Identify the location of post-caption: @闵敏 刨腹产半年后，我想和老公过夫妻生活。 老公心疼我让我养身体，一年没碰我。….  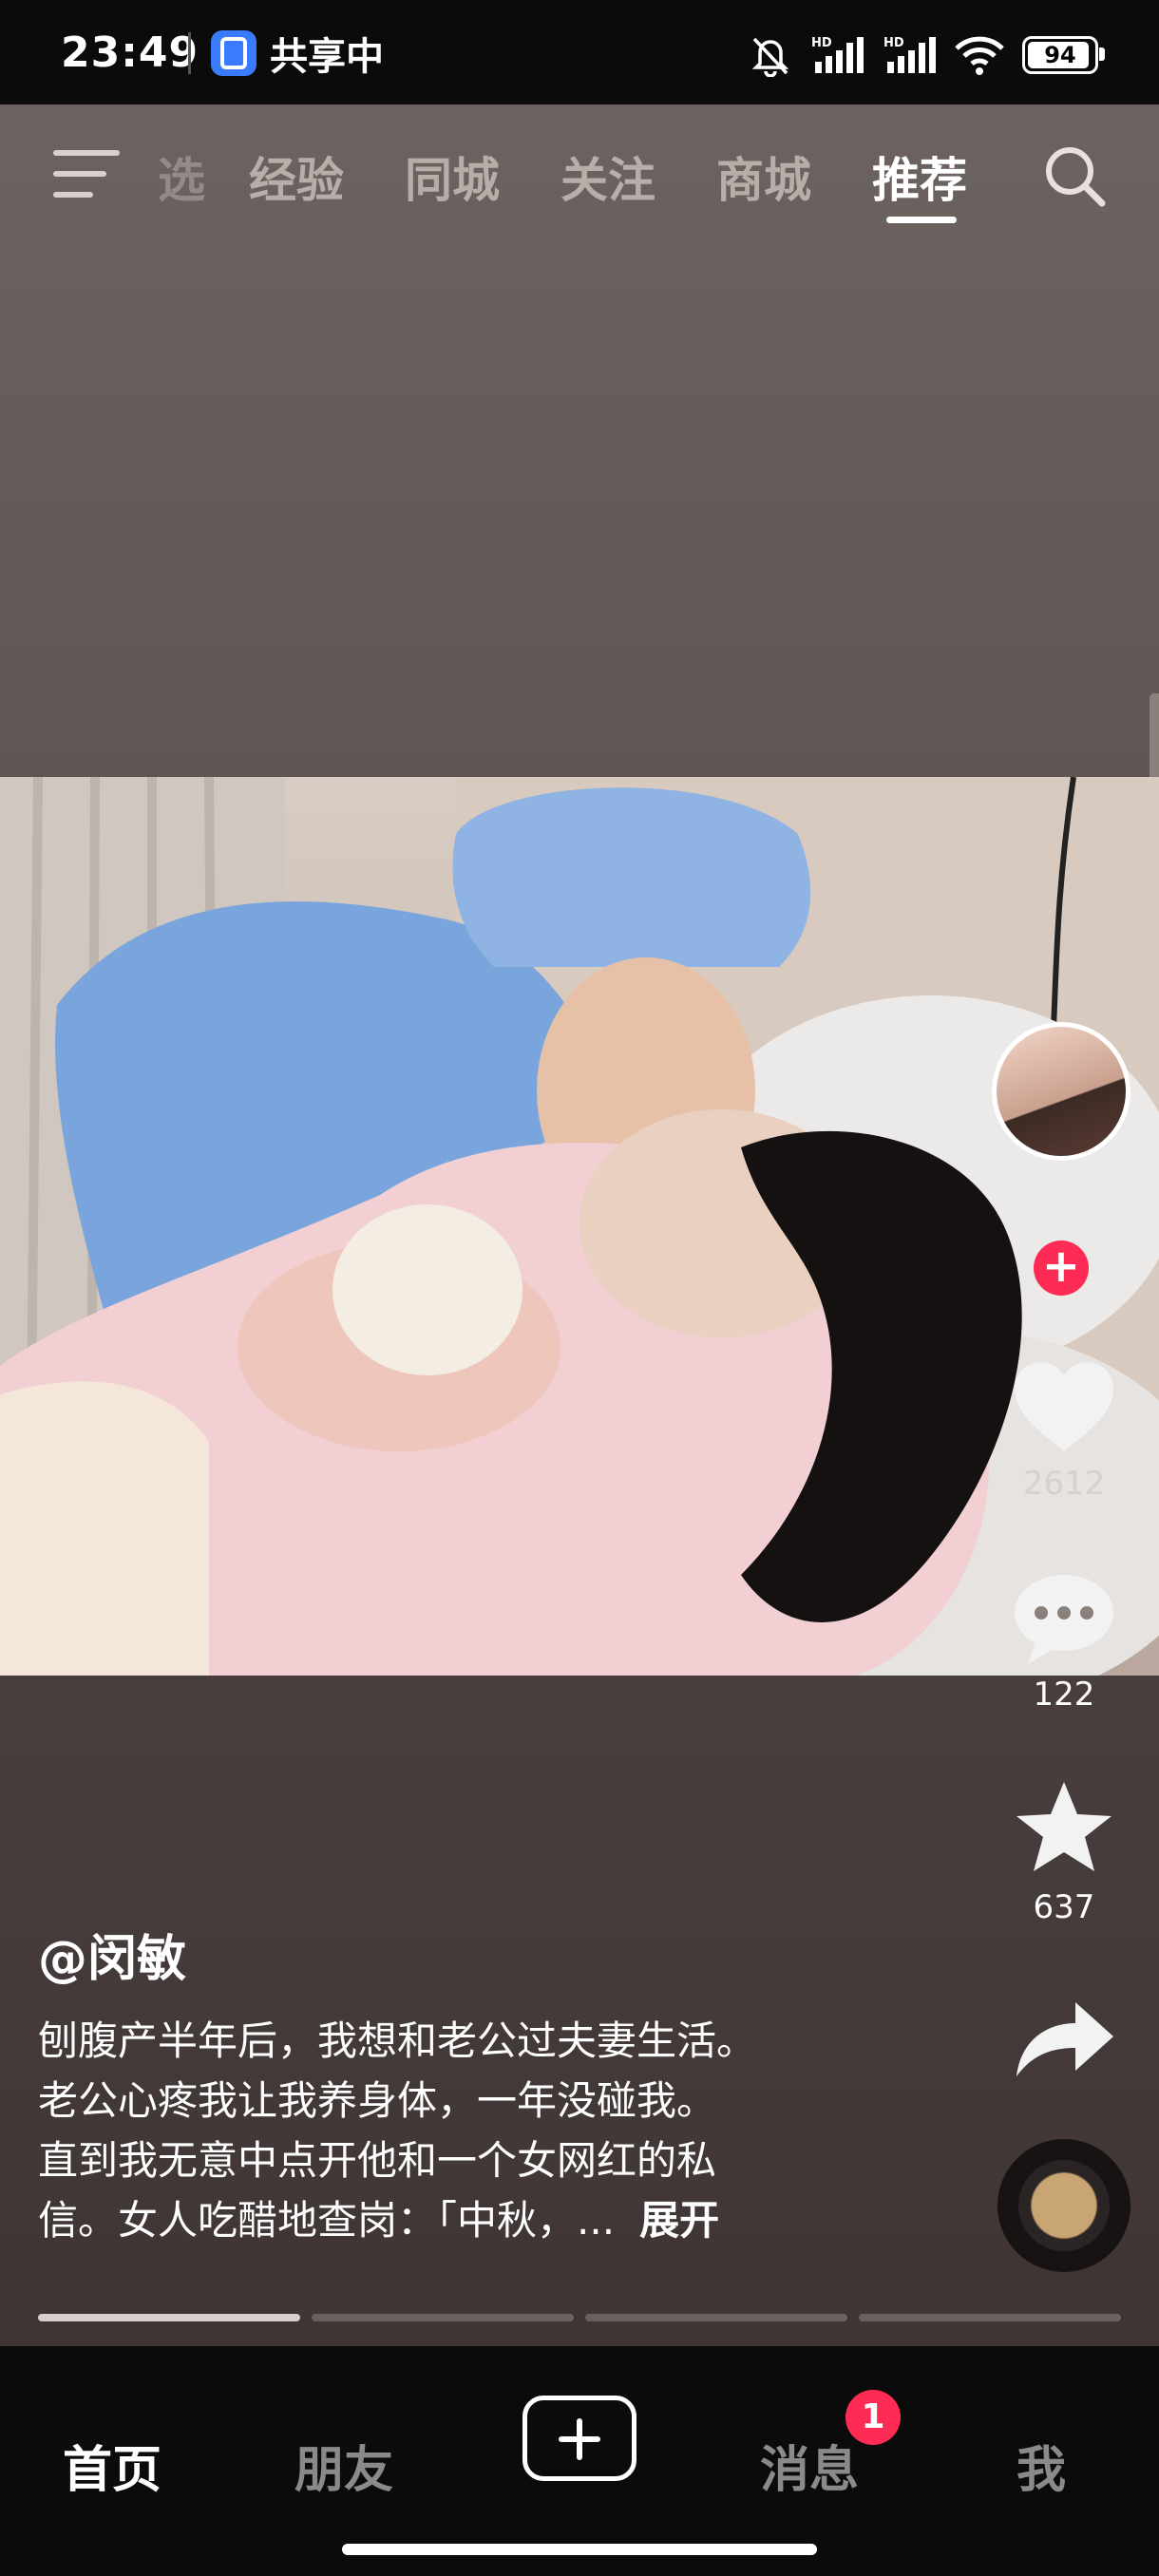
(475, 2084).